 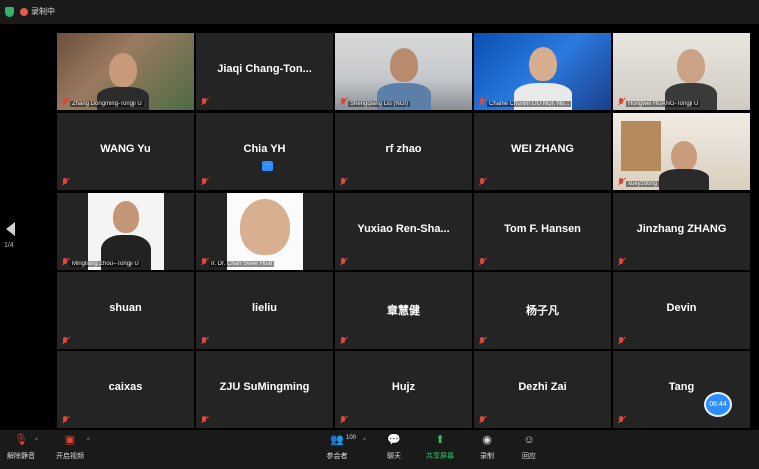 I want to click on participant-tile: Dezhi Zai, so click(x=542, y=389).